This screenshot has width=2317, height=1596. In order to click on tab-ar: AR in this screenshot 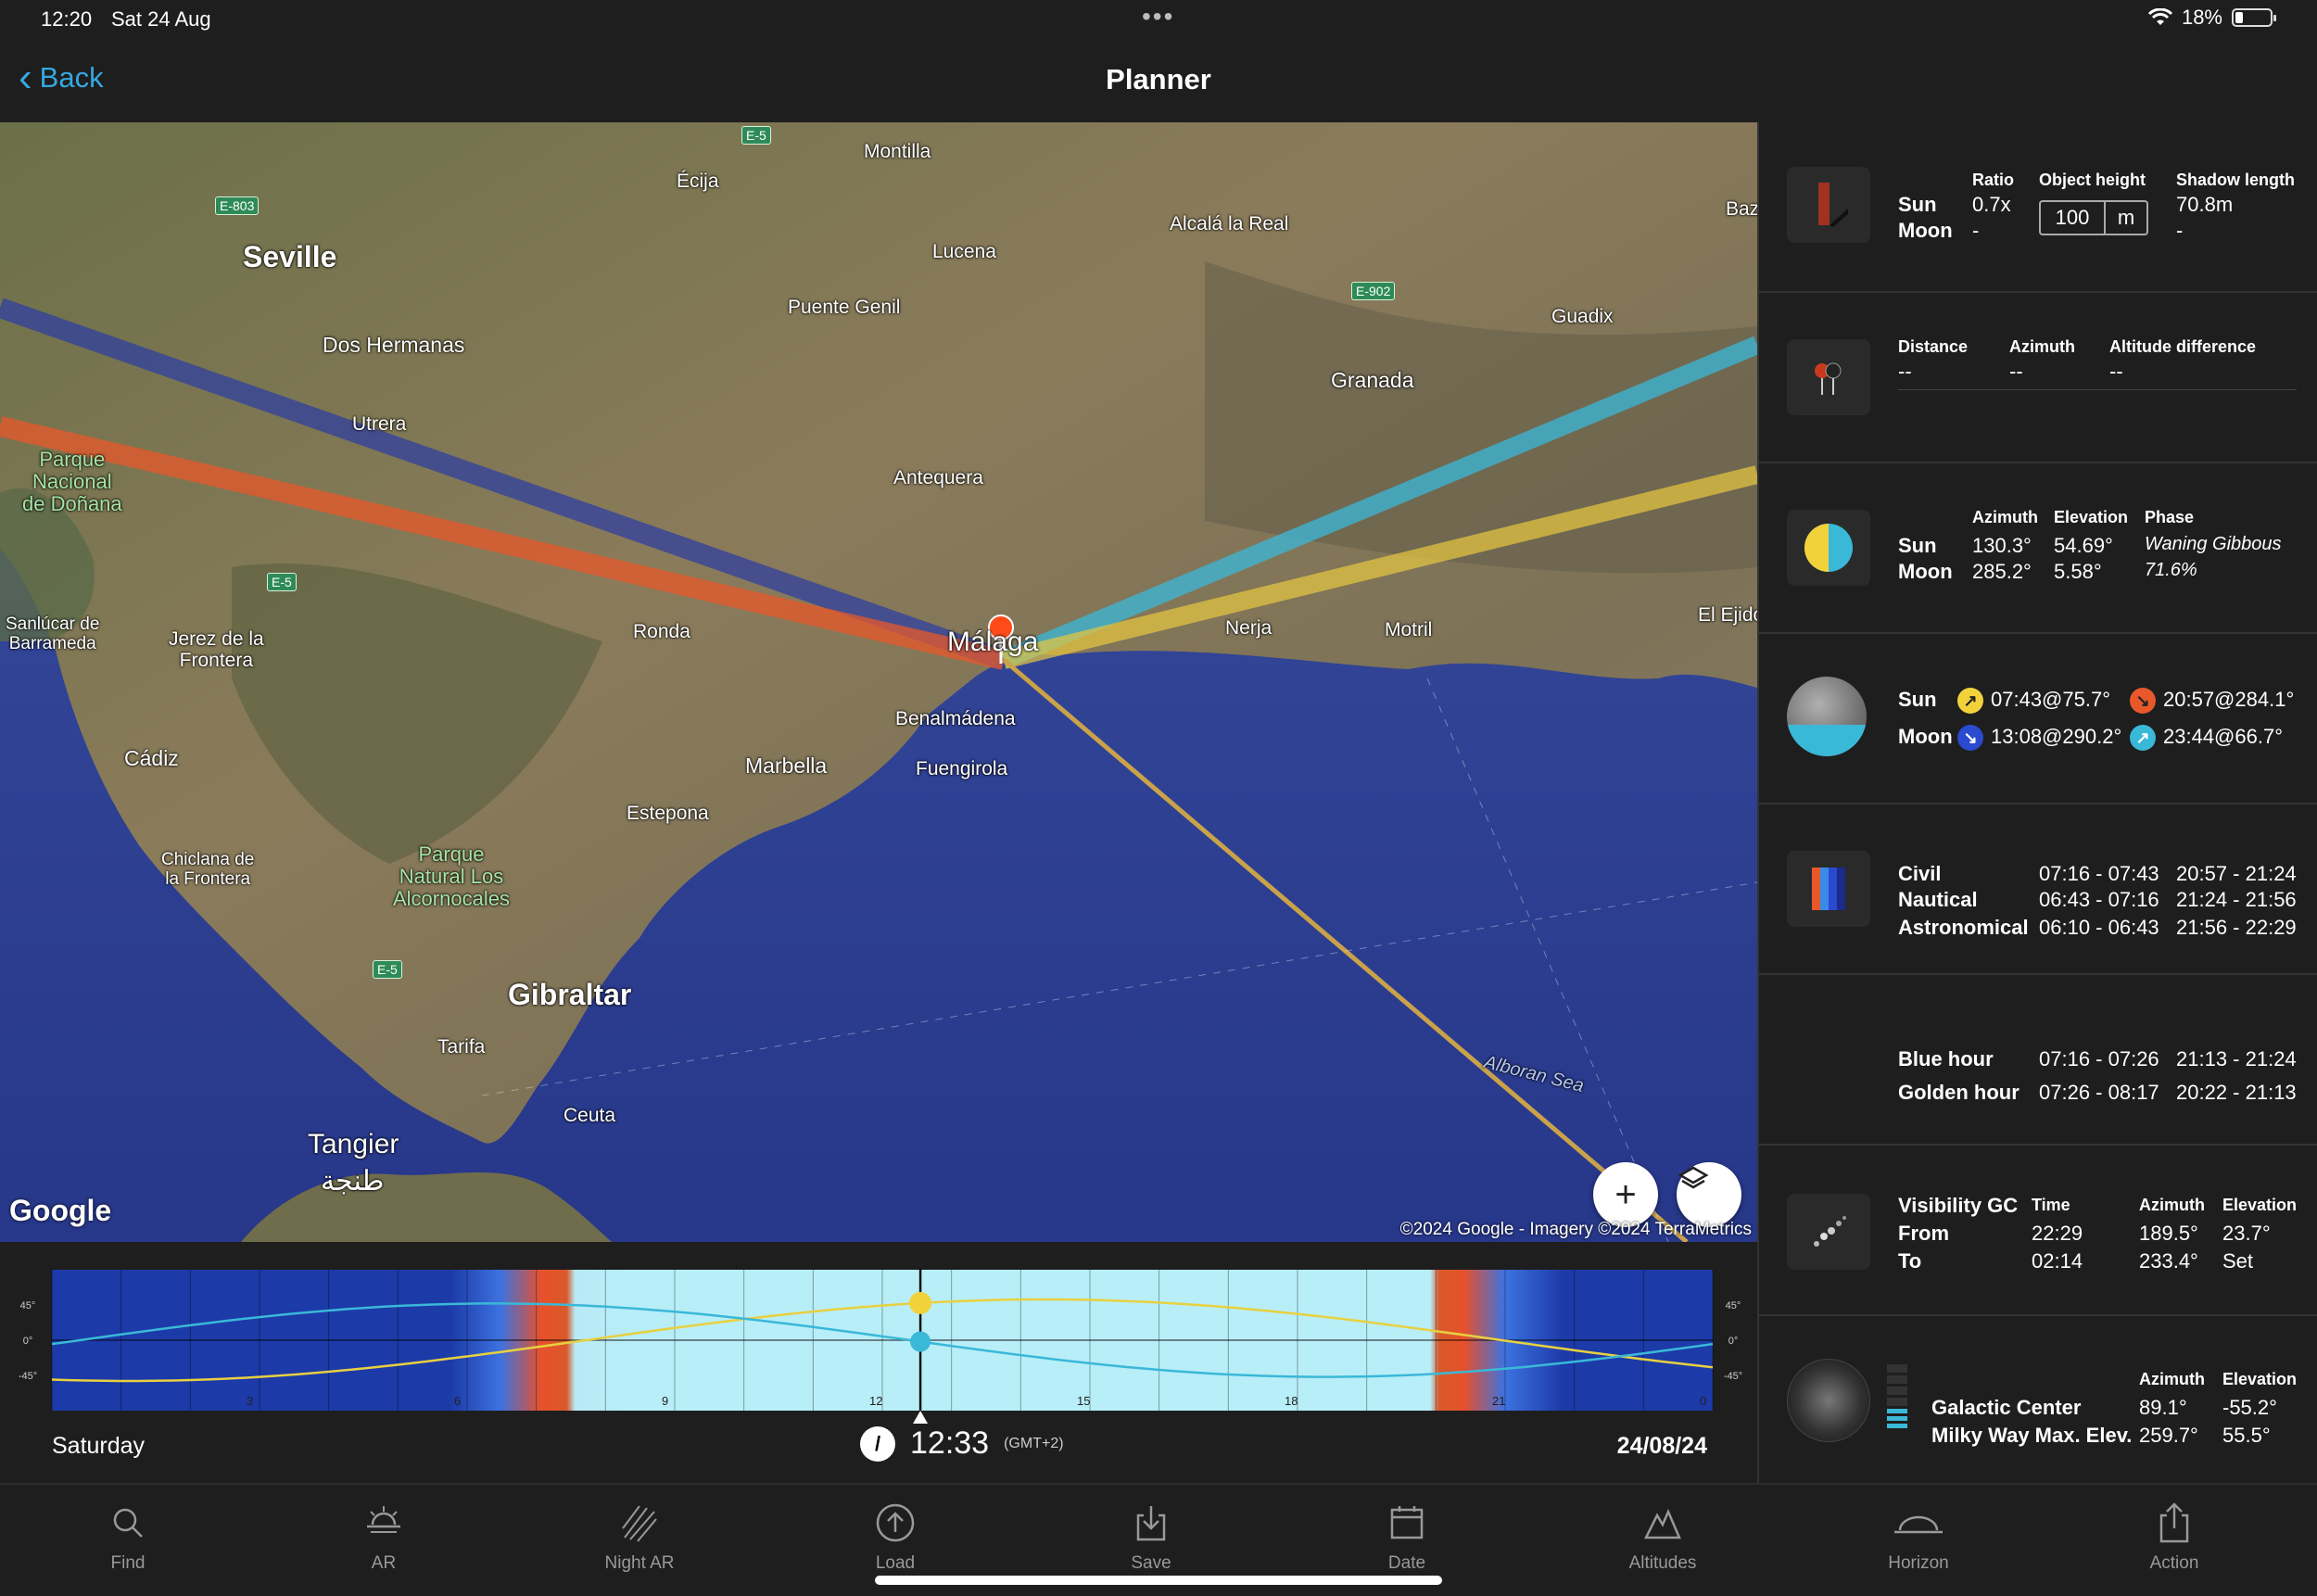, I will do `click(383, 1536)`.